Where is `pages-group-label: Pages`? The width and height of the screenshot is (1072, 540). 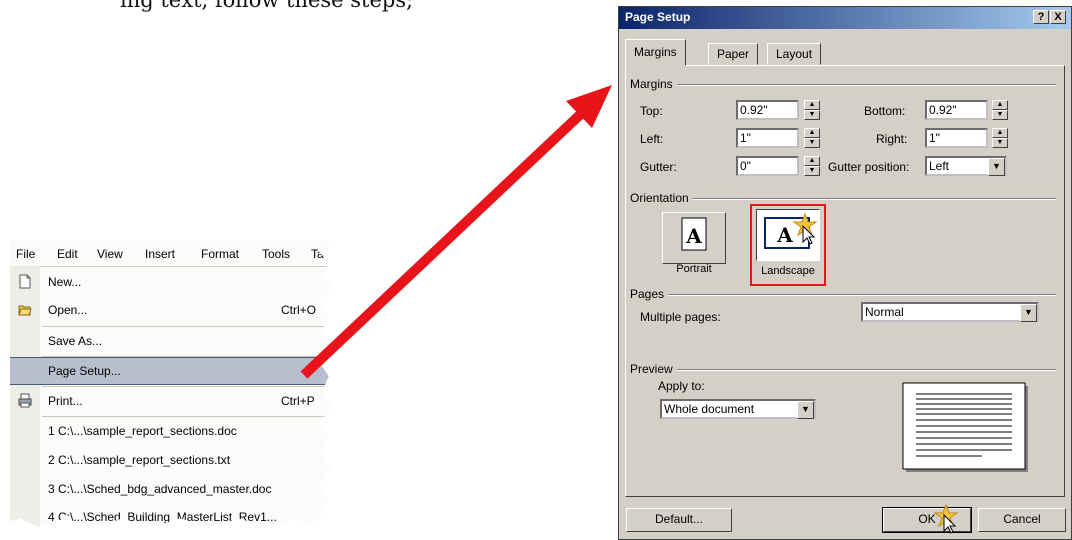 pages-group-label: Pages is located at coordinates (649, 294).